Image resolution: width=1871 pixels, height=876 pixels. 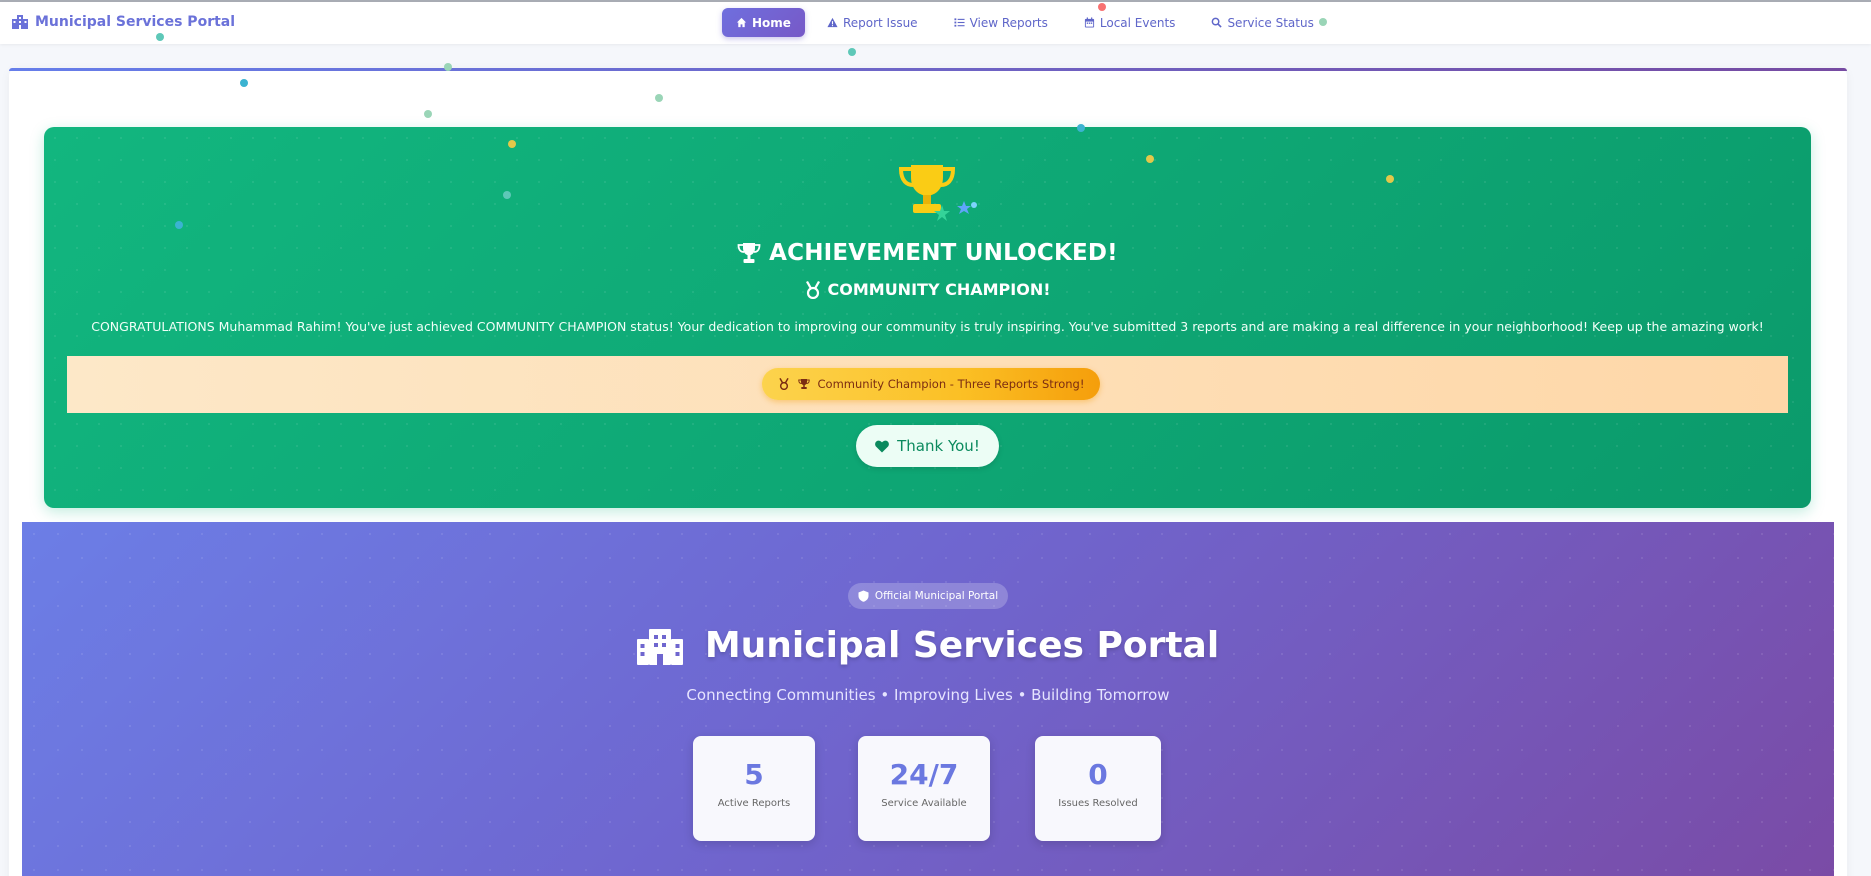 I want to click on brand-link: Municipal Services Portal, so click(x=123, y=22).